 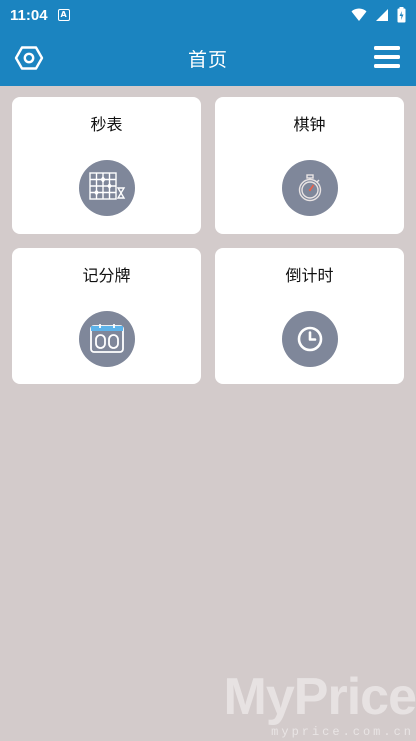 What do you see at coordinates (208, 15) in the screenshot?
I see `status-bar: 11:04 A` at bounding box center [208, 15].